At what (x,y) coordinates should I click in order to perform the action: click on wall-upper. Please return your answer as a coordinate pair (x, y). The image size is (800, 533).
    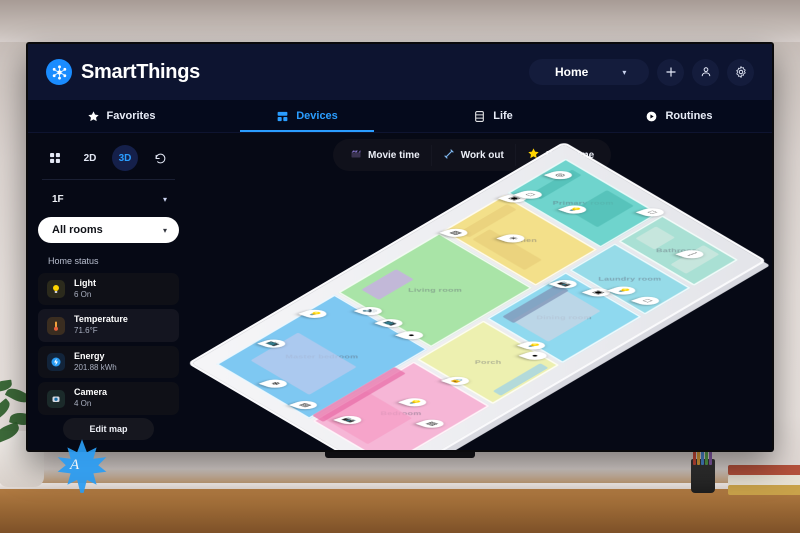
    Looking at the image, I should click on (400, 21).